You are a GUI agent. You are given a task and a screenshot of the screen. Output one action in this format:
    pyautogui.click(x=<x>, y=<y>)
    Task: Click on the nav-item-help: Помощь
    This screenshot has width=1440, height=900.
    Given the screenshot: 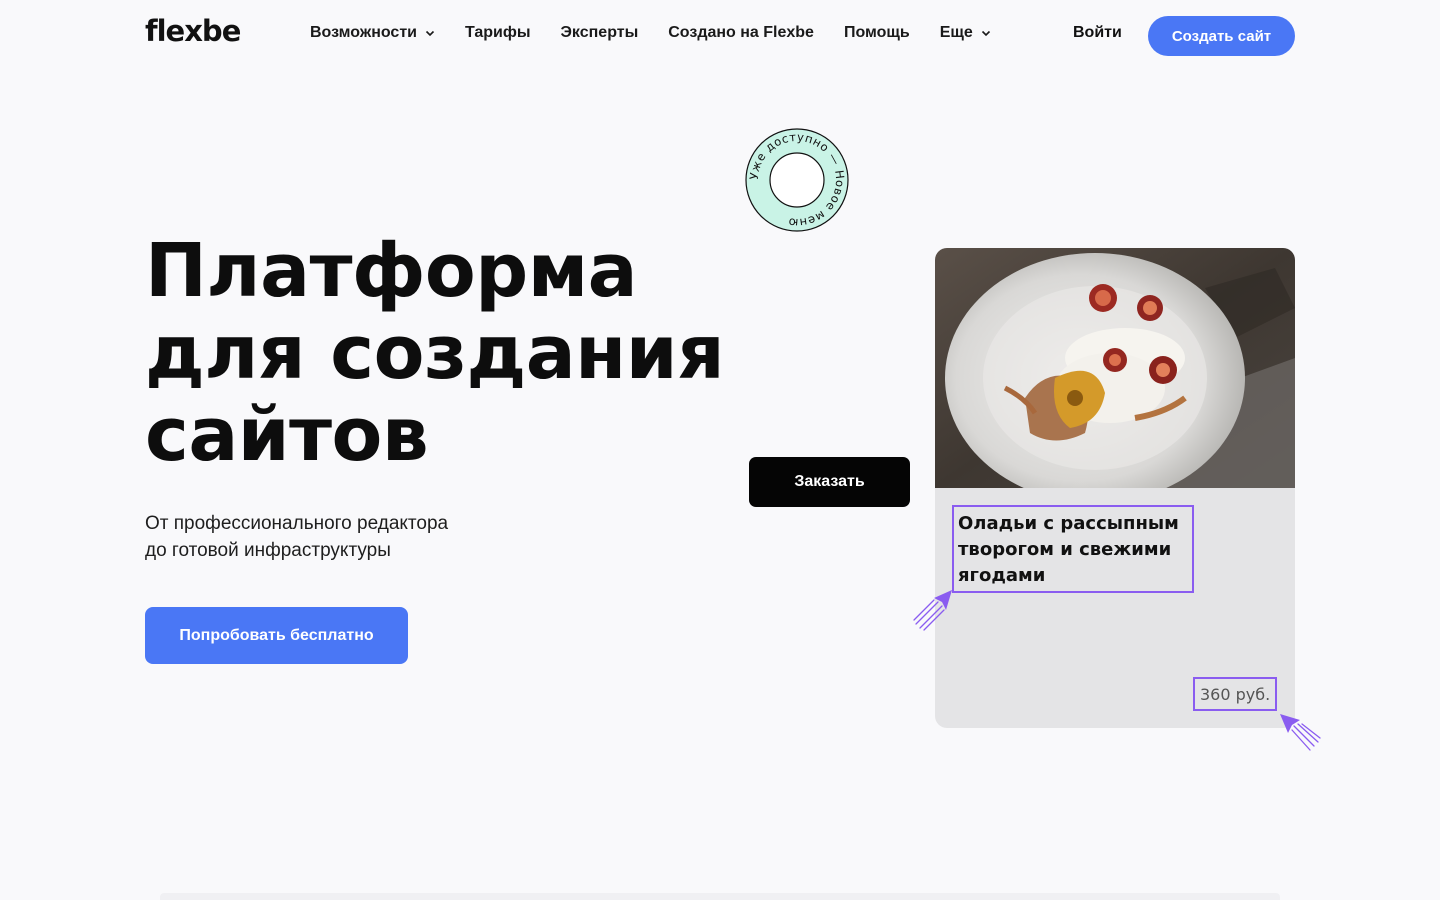 What is the action you would take?
    pyautogui.click(x=877, y=33)
    